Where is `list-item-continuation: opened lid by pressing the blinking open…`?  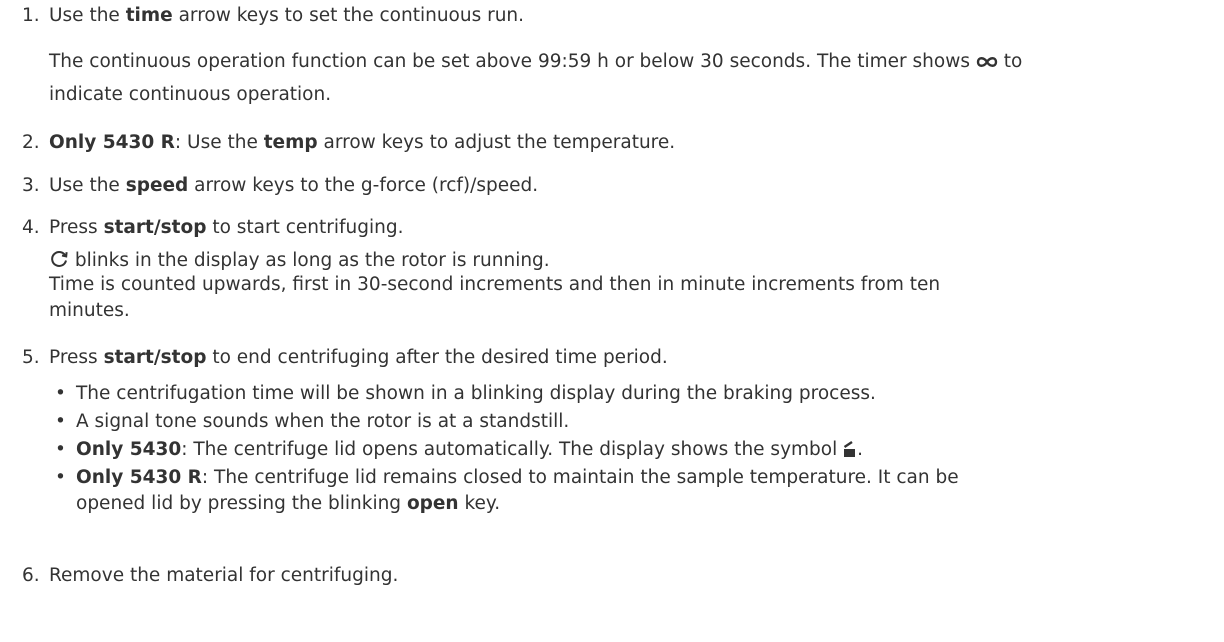 list-item-continuation: opened lid by pressing the blinking open… is located at coordinates (288, 503).